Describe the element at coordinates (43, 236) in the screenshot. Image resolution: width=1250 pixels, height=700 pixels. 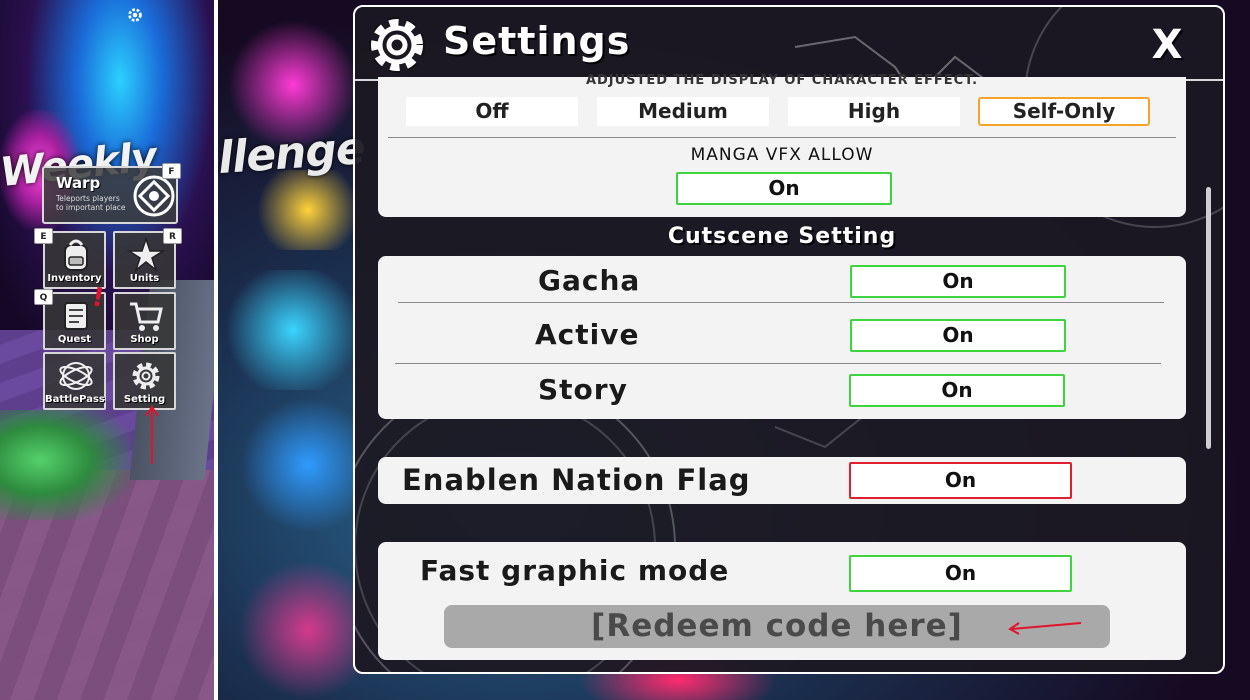
I see `inventory-hotkey: E` at that location.